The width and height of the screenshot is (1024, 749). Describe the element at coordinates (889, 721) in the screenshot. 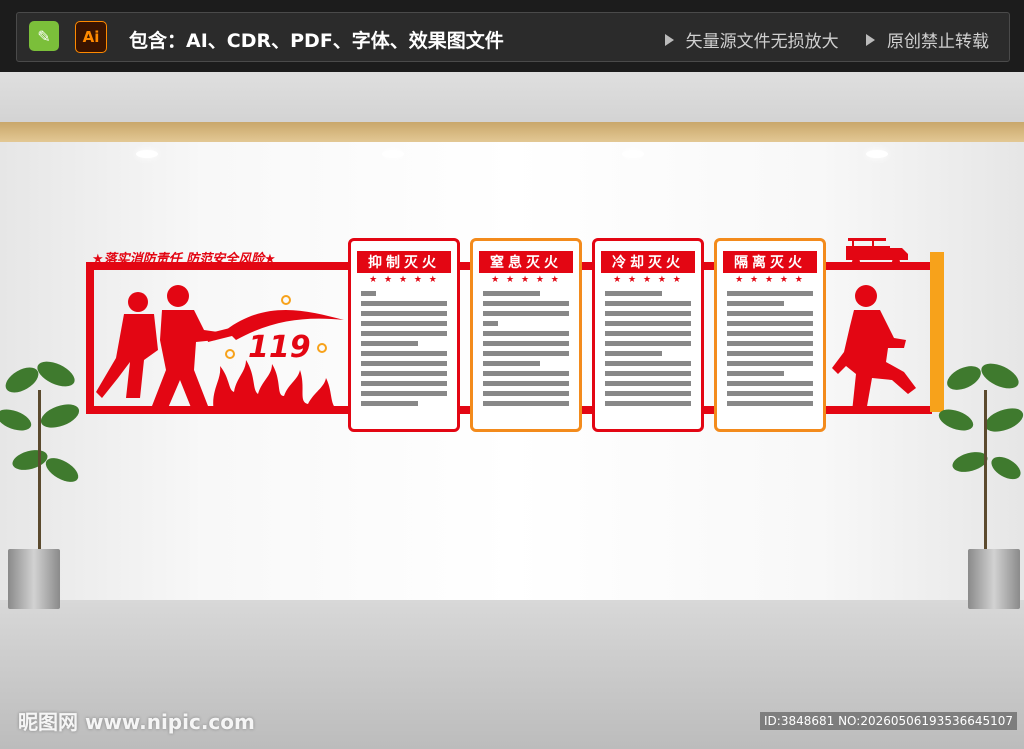

I see `image-id-label: ID:3848681 NO:20260506193536645107` at that location.